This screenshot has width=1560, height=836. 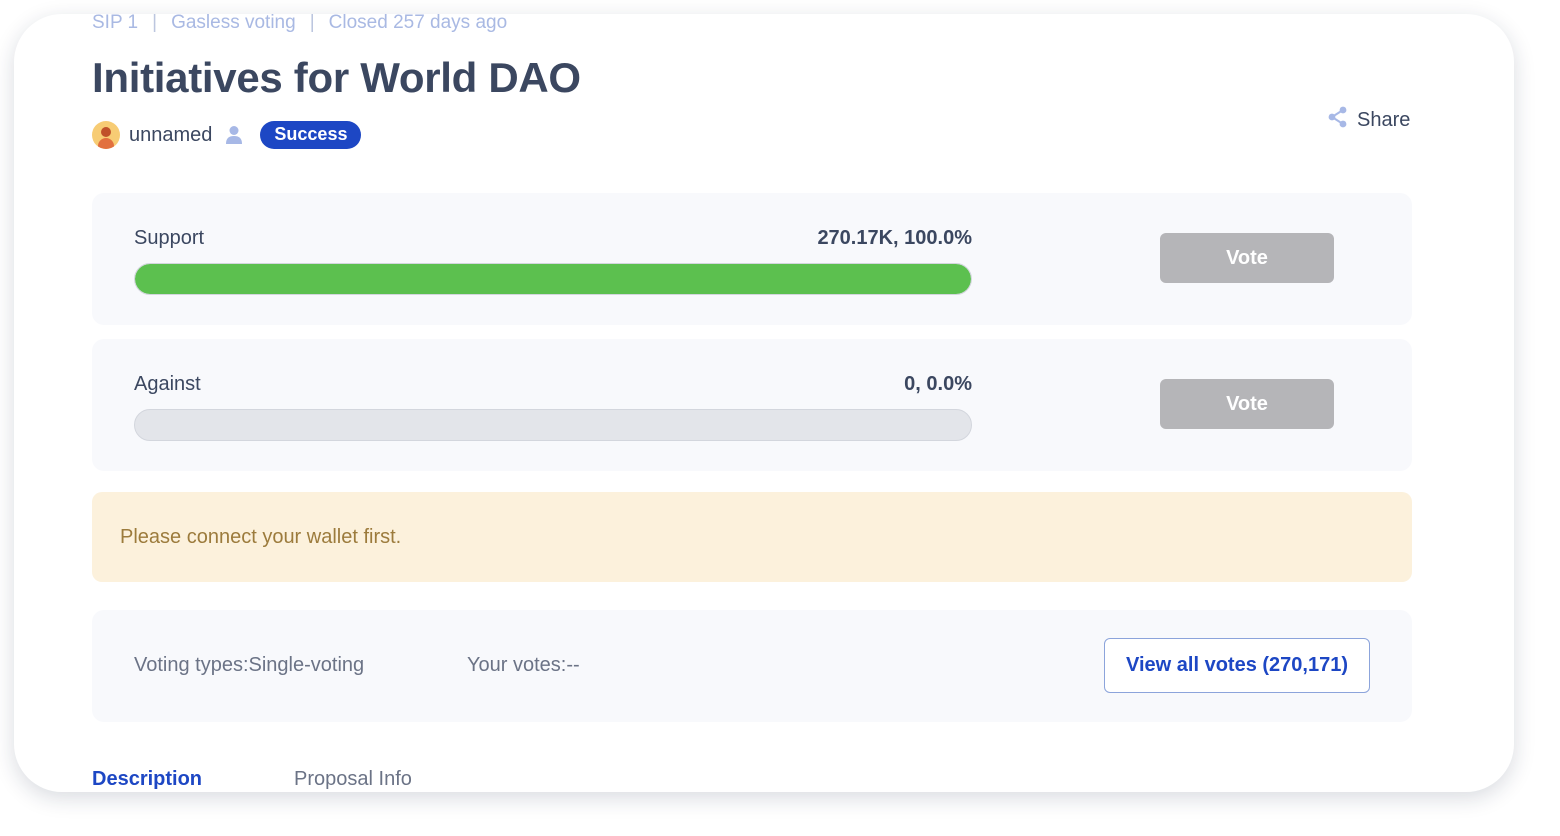 I want to click on option-amount: 0, 0.0%, so click(x=938, y=384).